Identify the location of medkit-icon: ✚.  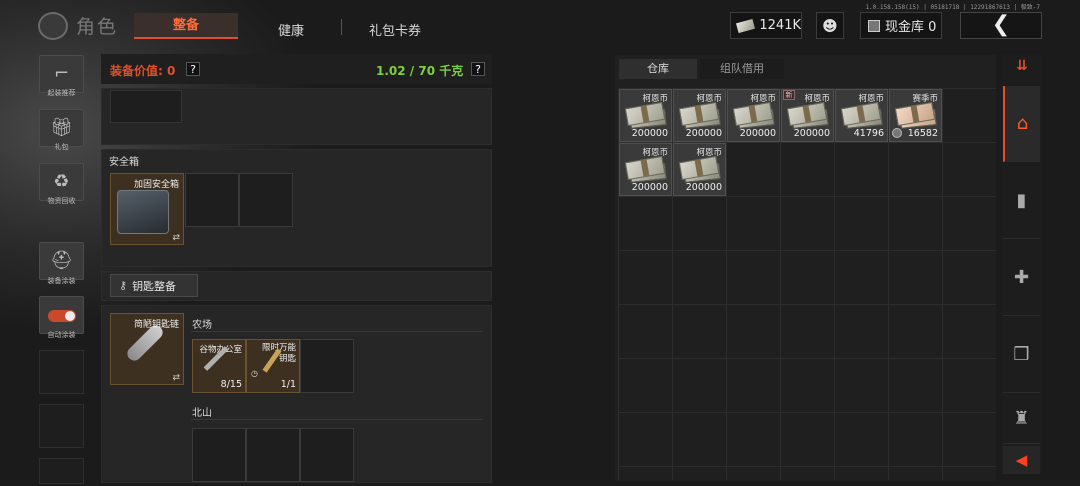
(1021, 277).